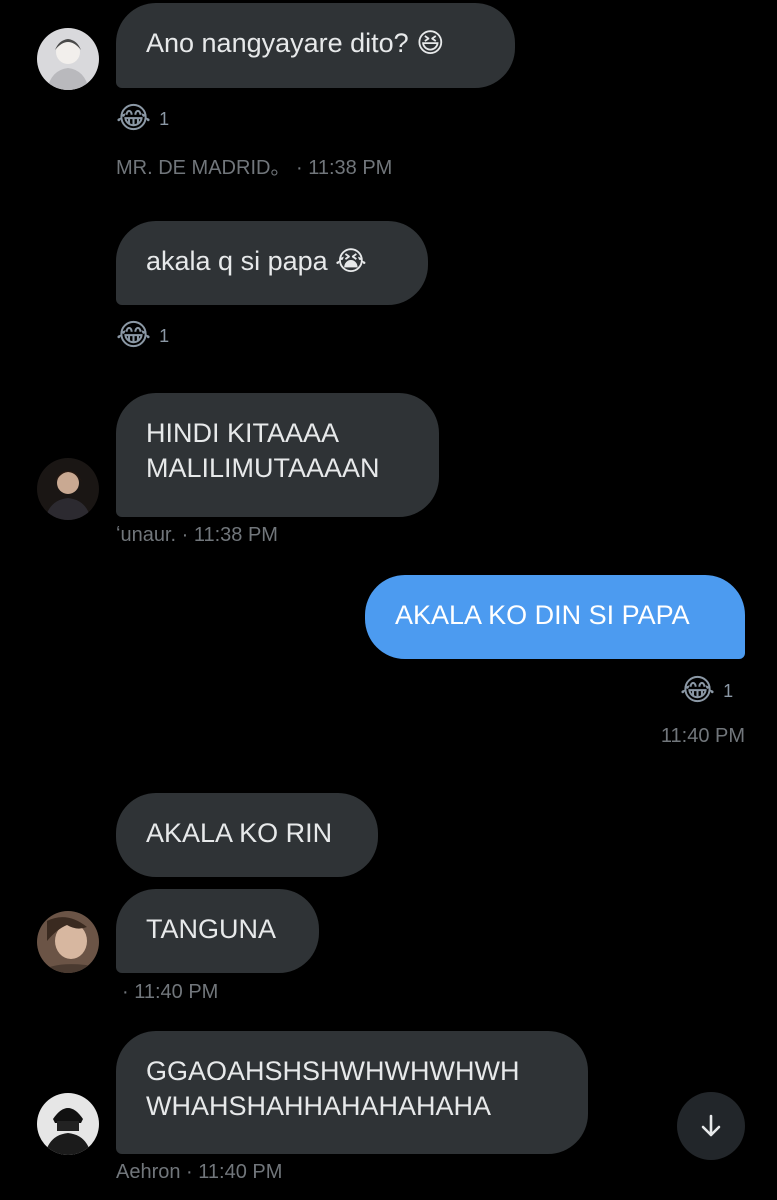 The height and width of the screenshot is (1200, 777). I want to click on message-meta: 11:40 PM, so click(702, 736).